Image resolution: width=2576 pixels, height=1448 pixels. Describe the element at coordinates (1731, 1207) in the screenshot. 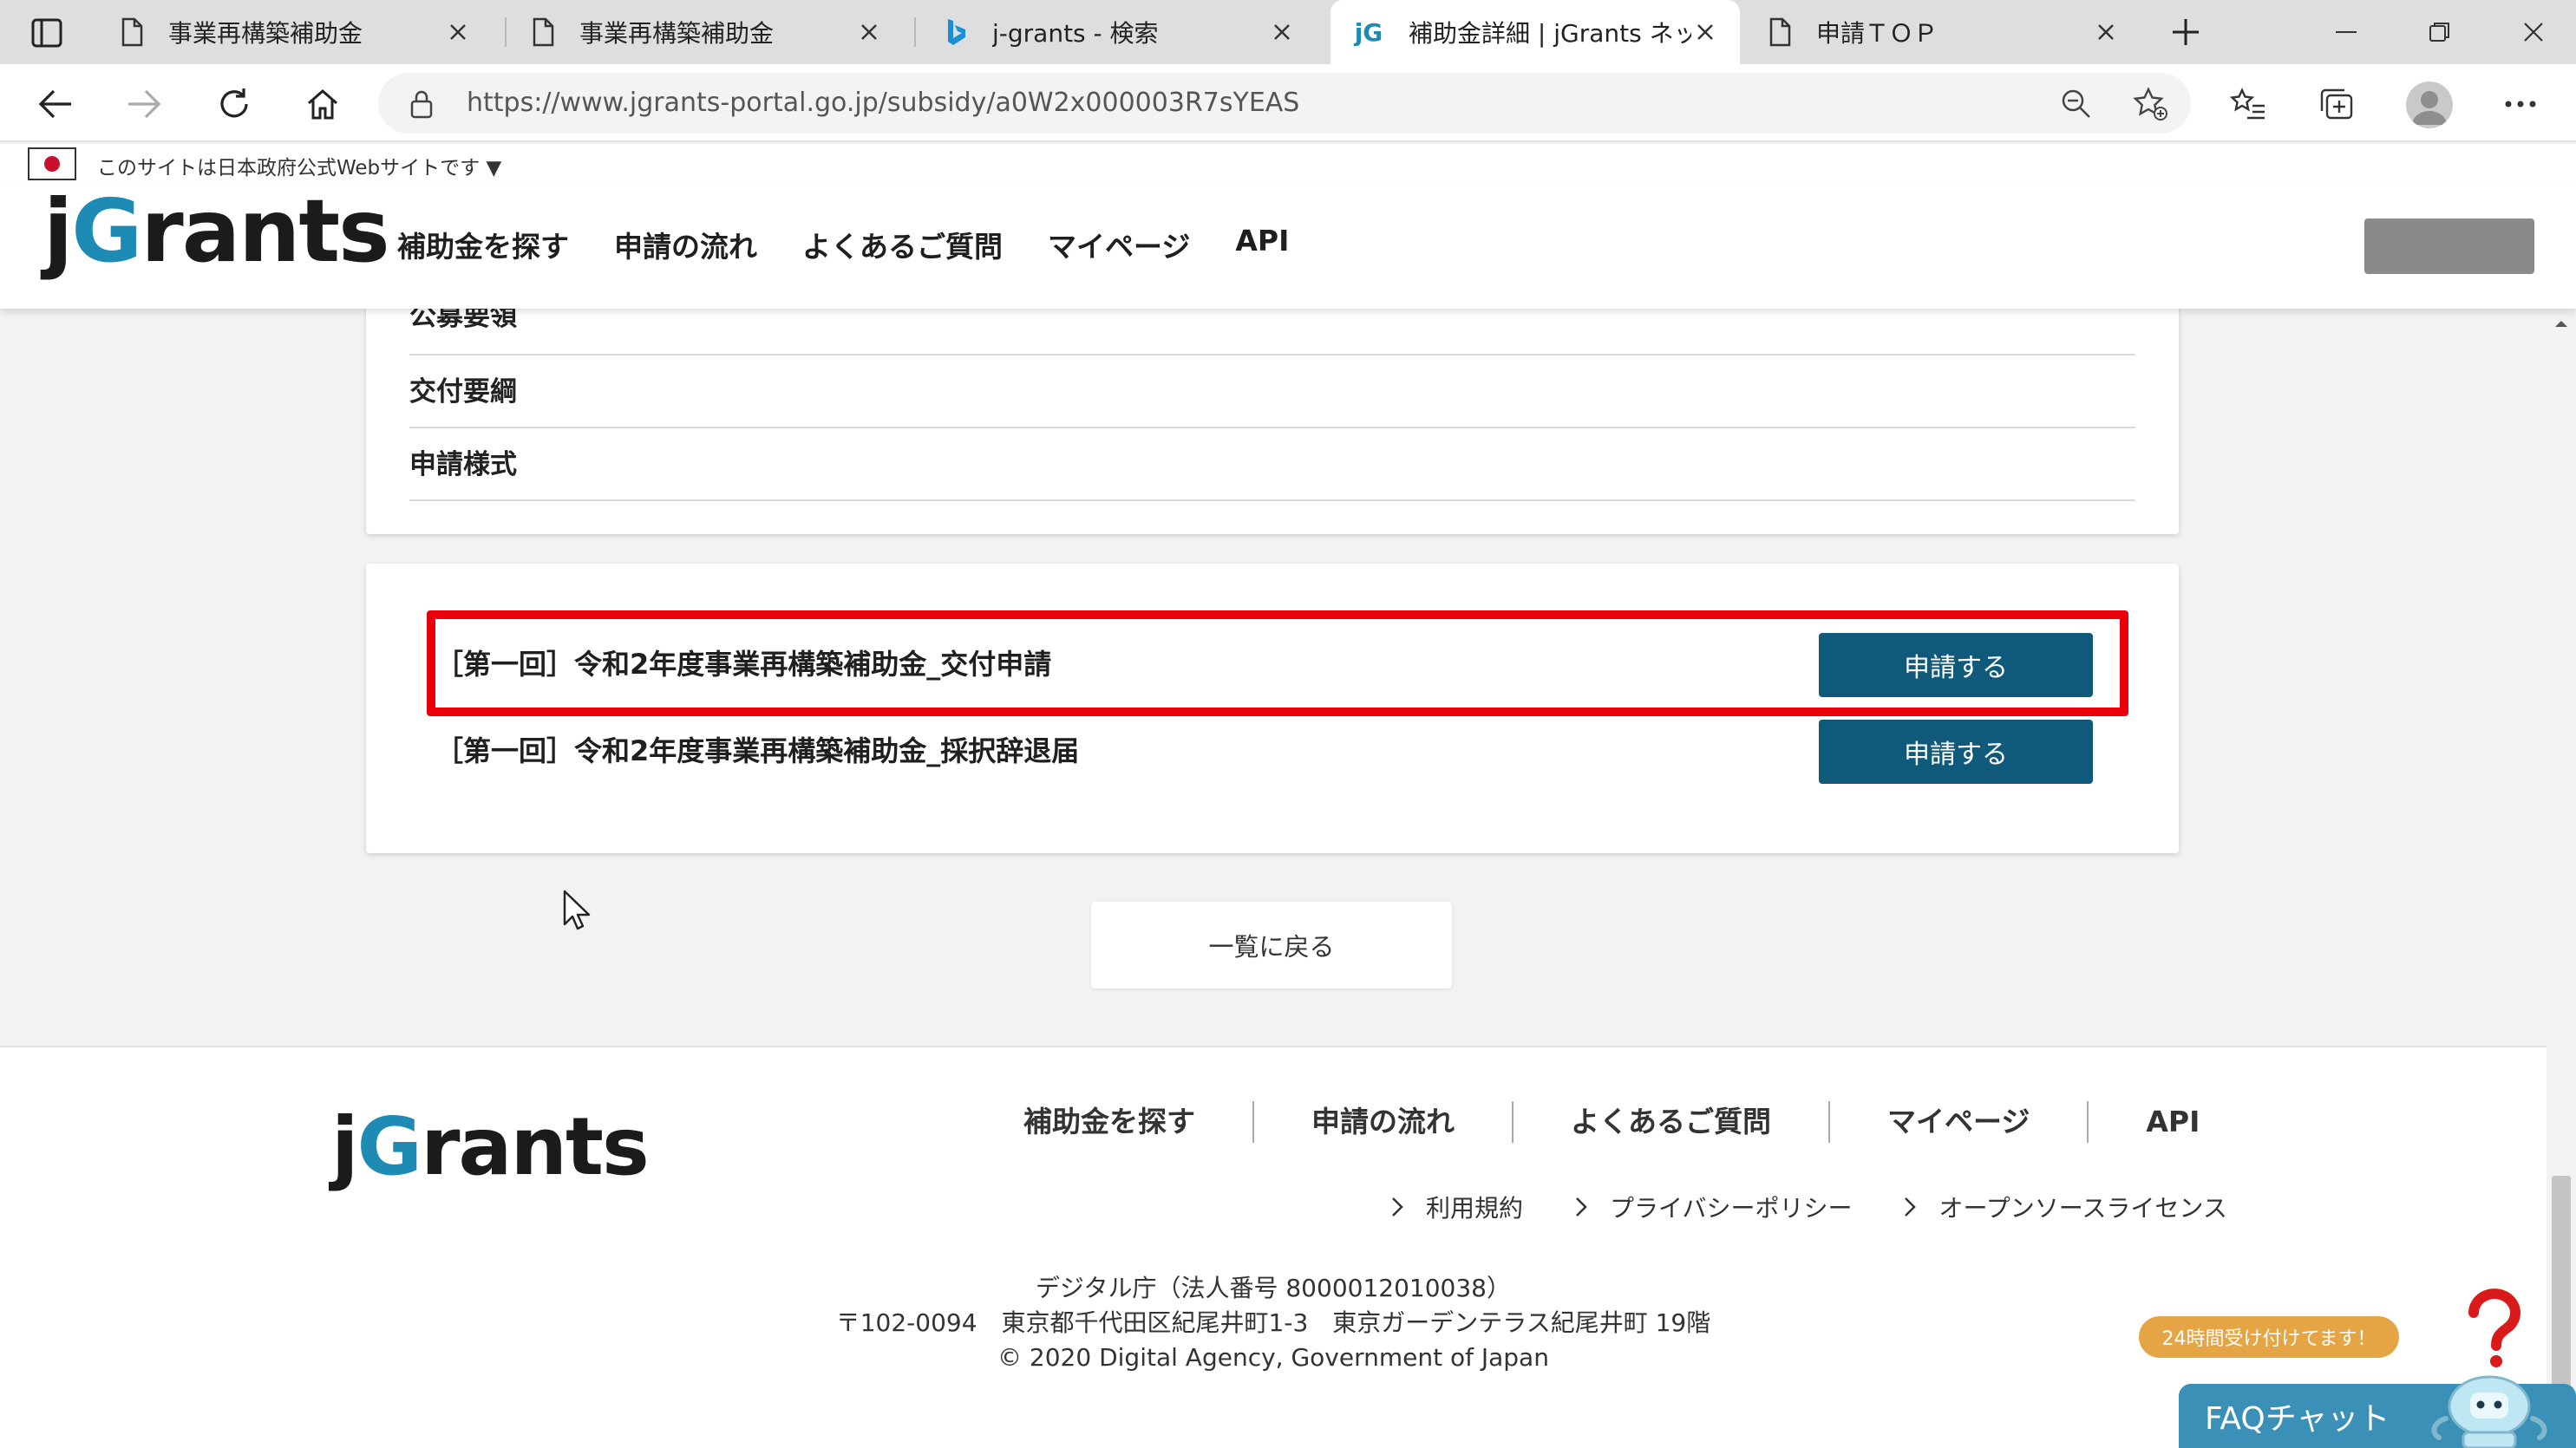

I see `footer-link-label: プライバシーポリシー` at that location.